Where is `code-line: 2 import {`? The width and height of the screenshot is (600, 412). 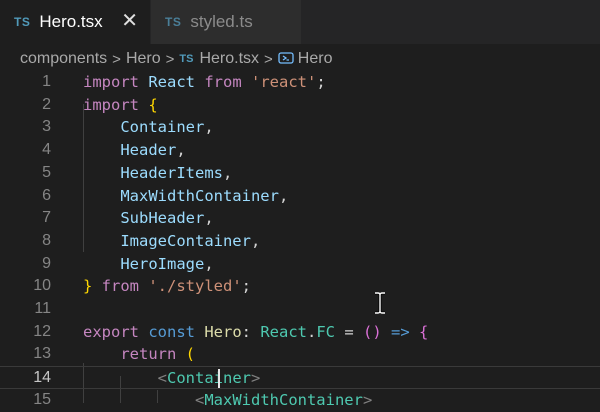 code-line: 2 import { is located at coordinates (300, 105).